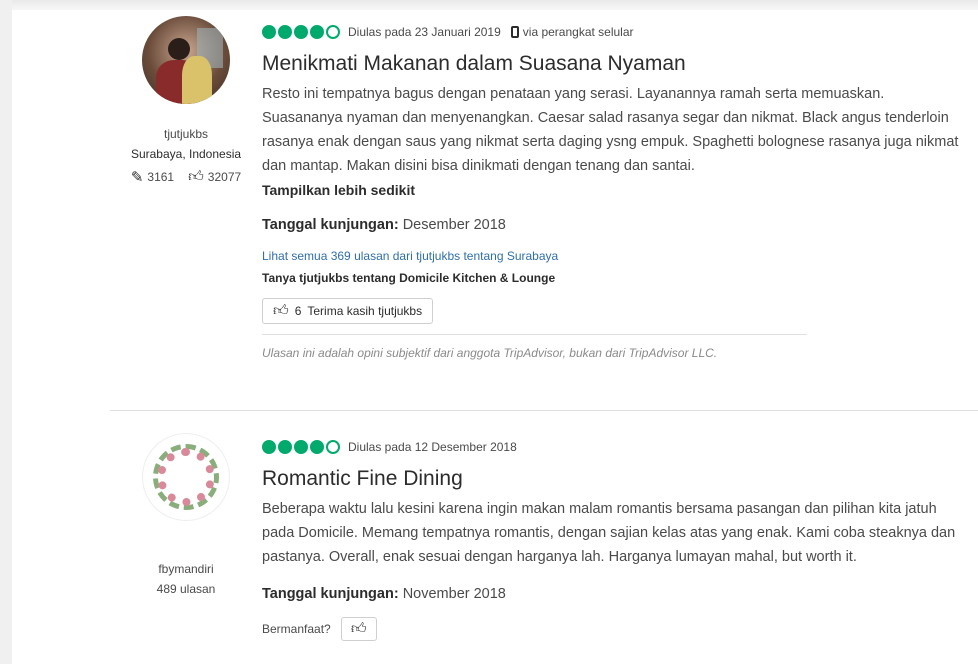 This screenshot has height=664, width=978. Describe the element at coordinates (224, 177) in the screenshot. I see `helpful-vote-count: 32077` at that location.